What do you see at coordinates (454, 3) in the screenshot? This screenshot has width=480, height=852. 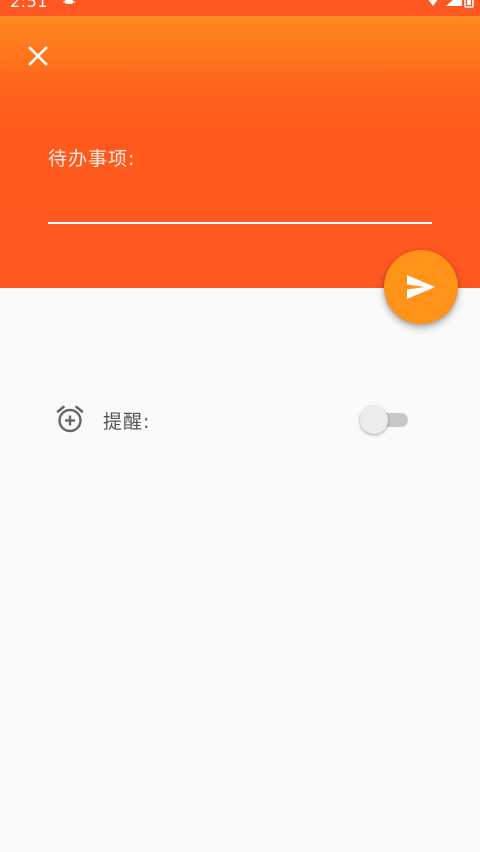 I see `cell-signal-icon` at bounding box center [454, 3].